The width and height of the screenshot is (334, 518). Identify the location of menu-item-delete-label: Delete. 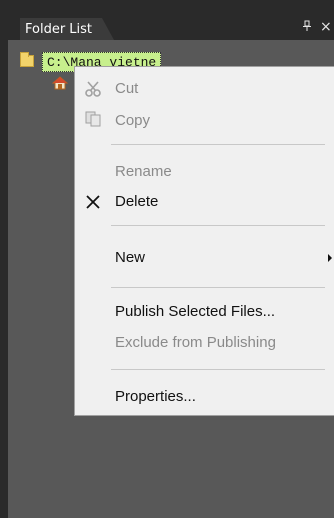
(137, 201).